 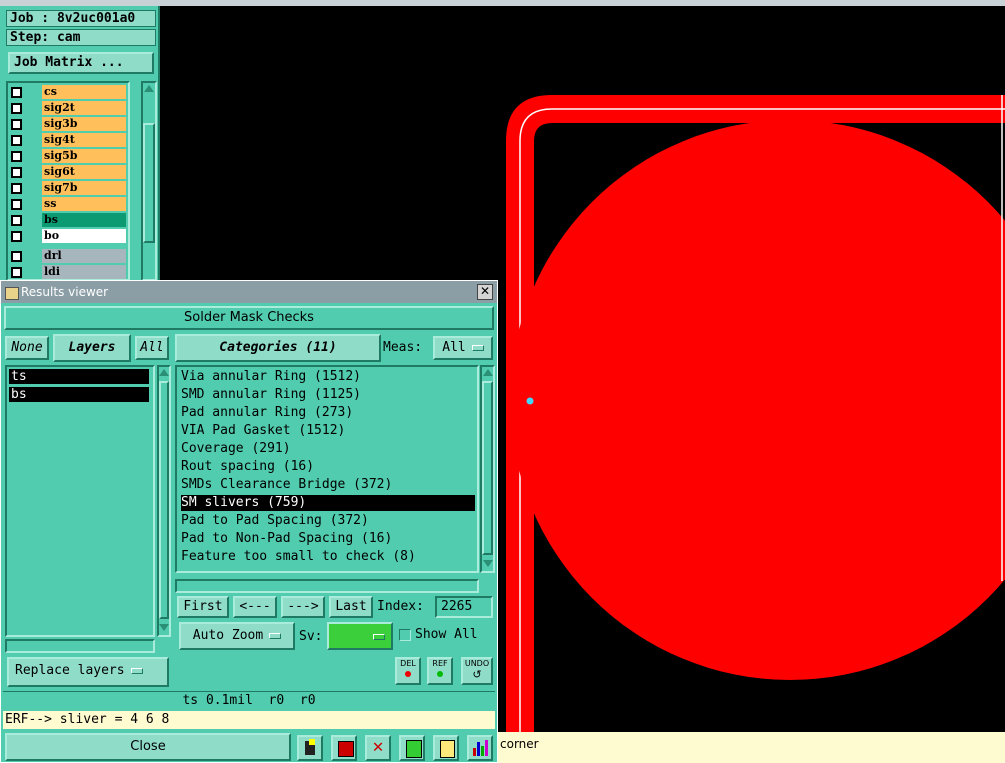 What do you see at coordinates (84, 156) in the screenshot?
I see `layer-name: sig5b` at bounding box center [84, 156].